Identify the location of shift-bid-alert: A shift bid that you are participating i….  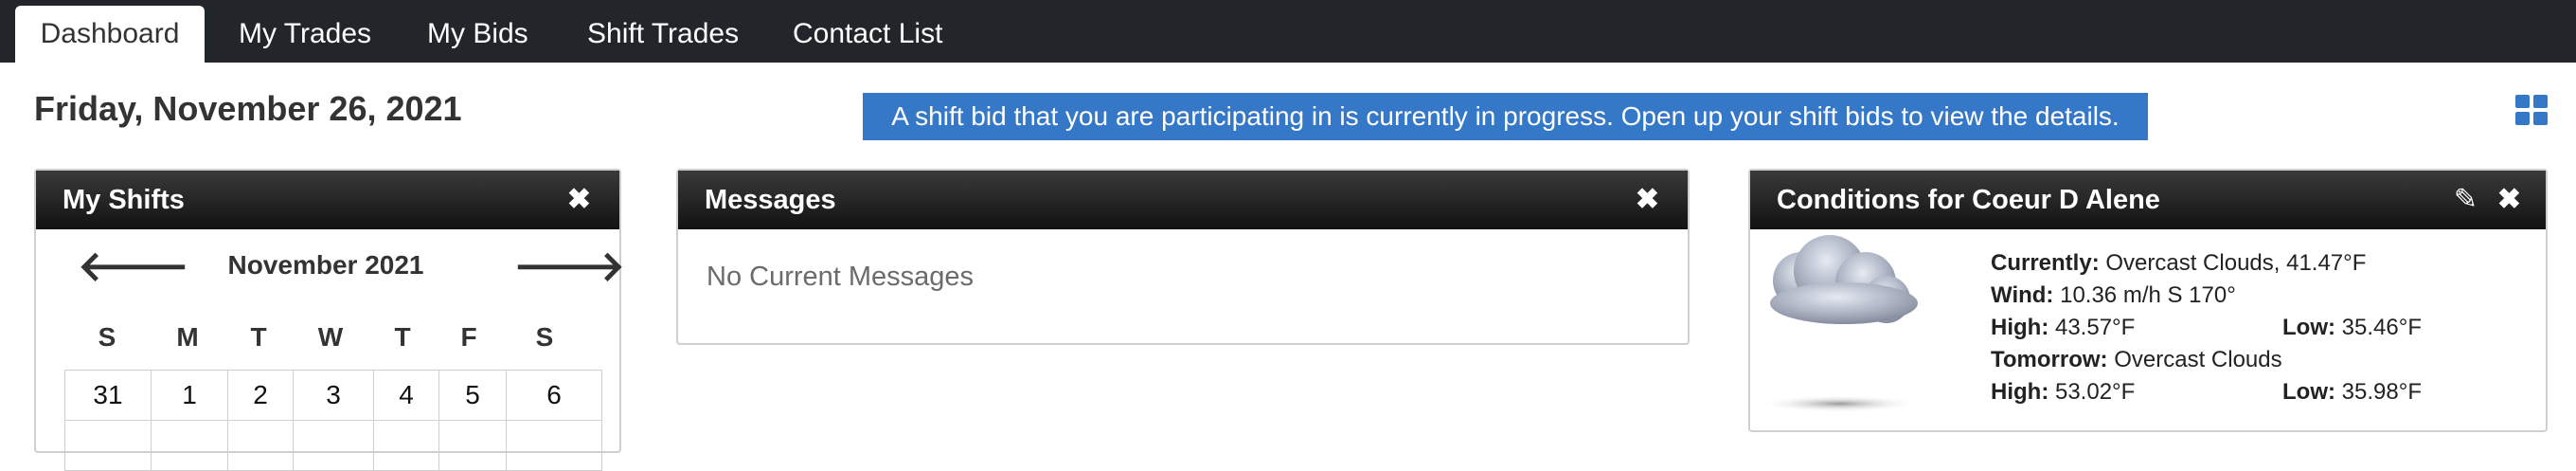
(1505, 116).